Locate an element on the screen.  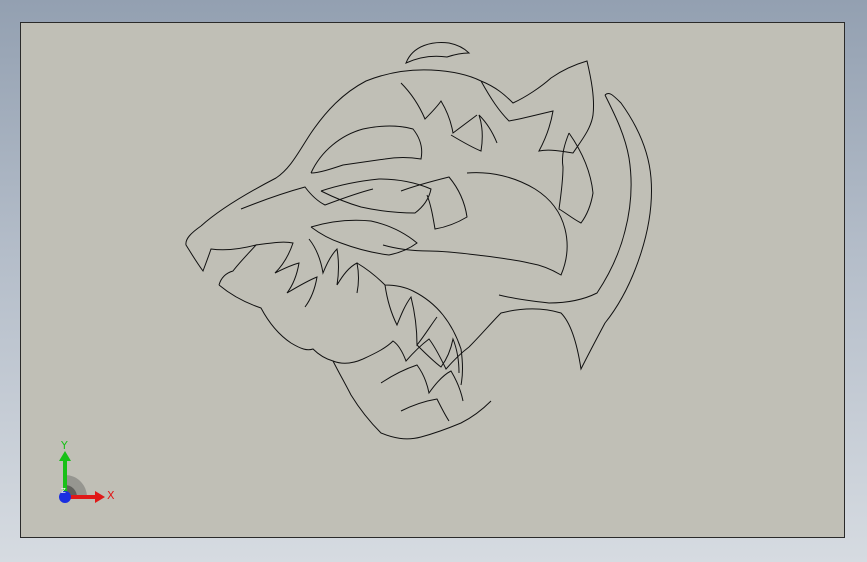
tiger-cheek is located at coordinates (560, 231).